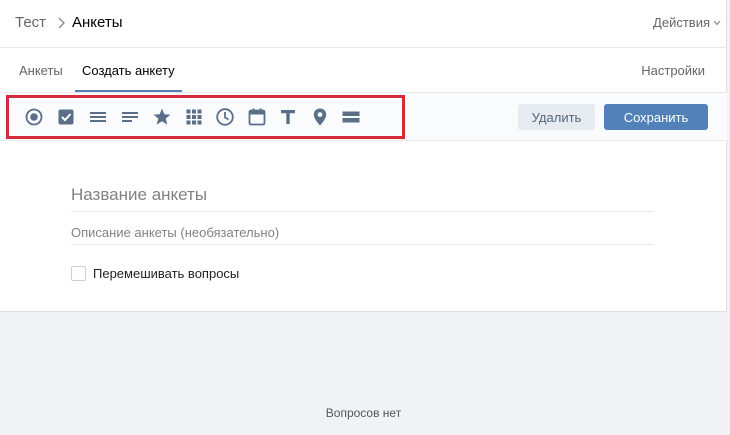  Describe the element at coordinates (320, 117) in the screenshot. I see `location-icon` at that location.